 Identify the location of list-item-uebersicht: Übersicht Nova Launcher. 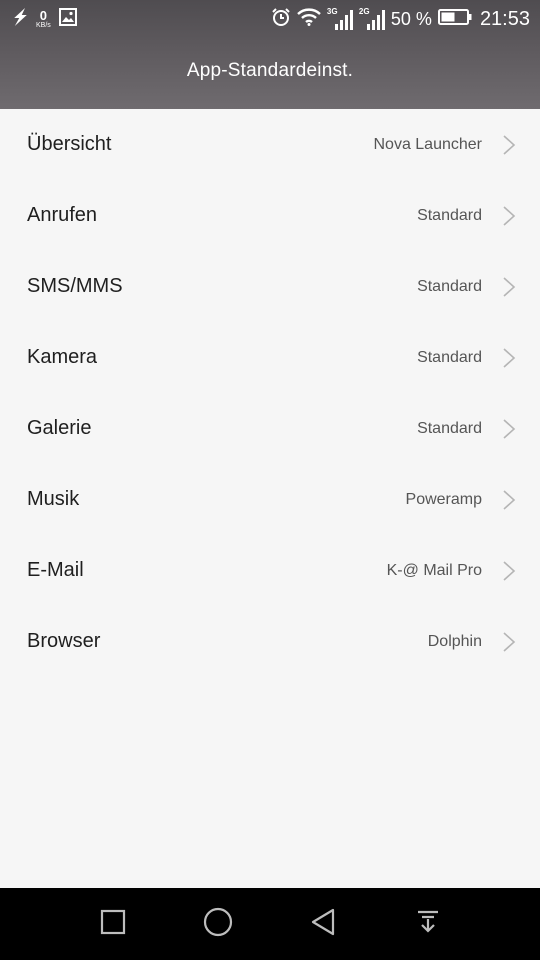
(270, 144).